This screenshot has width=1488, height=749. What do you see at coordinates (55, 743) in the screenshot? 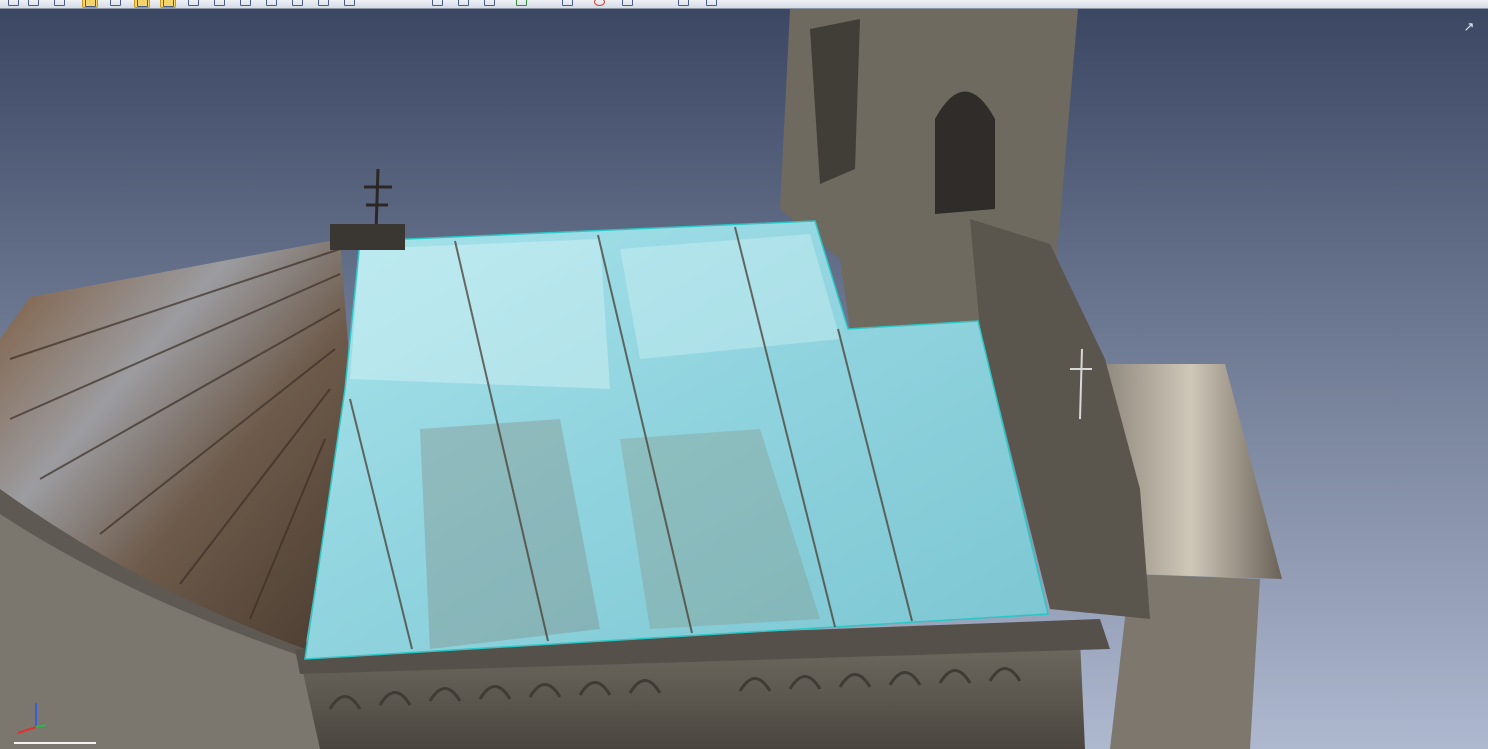
I see `scale-bar` at bounding box center [55, 743].